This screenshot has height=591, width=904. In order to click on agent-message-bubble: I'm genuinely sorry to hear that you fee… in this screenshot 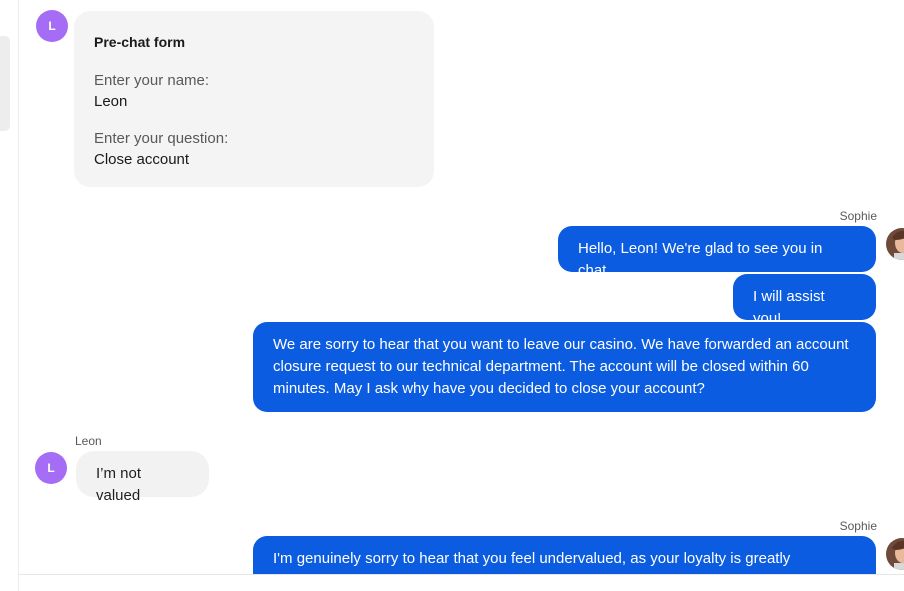, I will do `click(564, 555)`.